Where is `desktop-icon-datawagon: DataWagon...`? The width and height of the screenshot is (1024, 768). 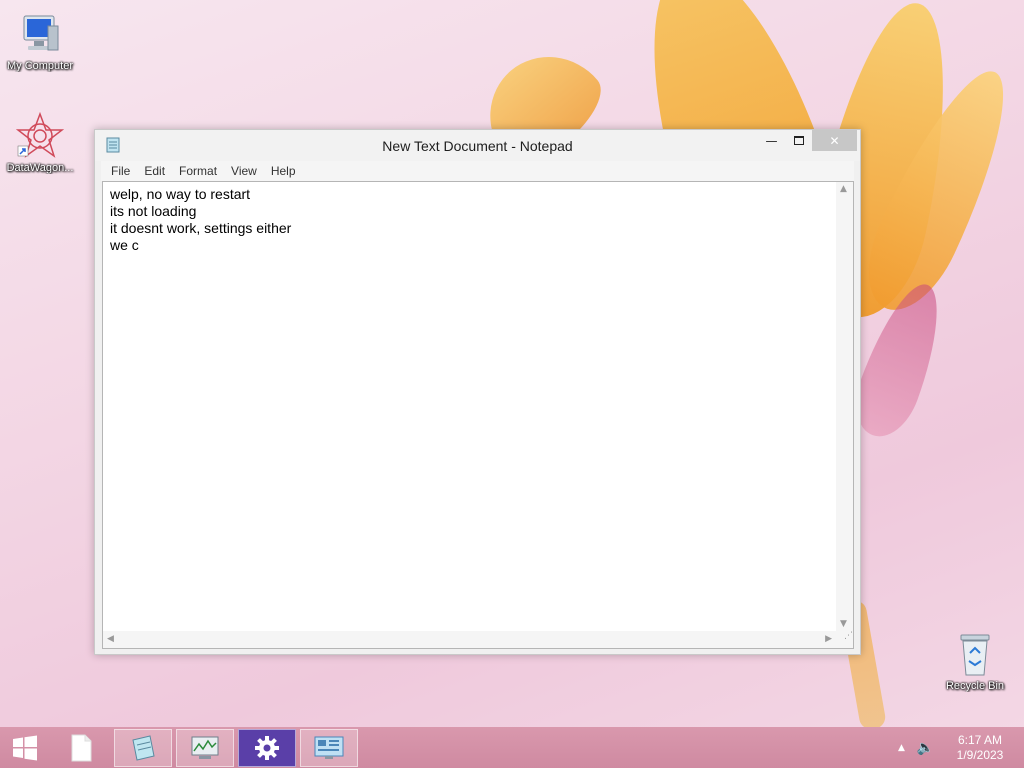
desktop-icon-datawagon: DataWagon... is located at coordinates (40, 143).